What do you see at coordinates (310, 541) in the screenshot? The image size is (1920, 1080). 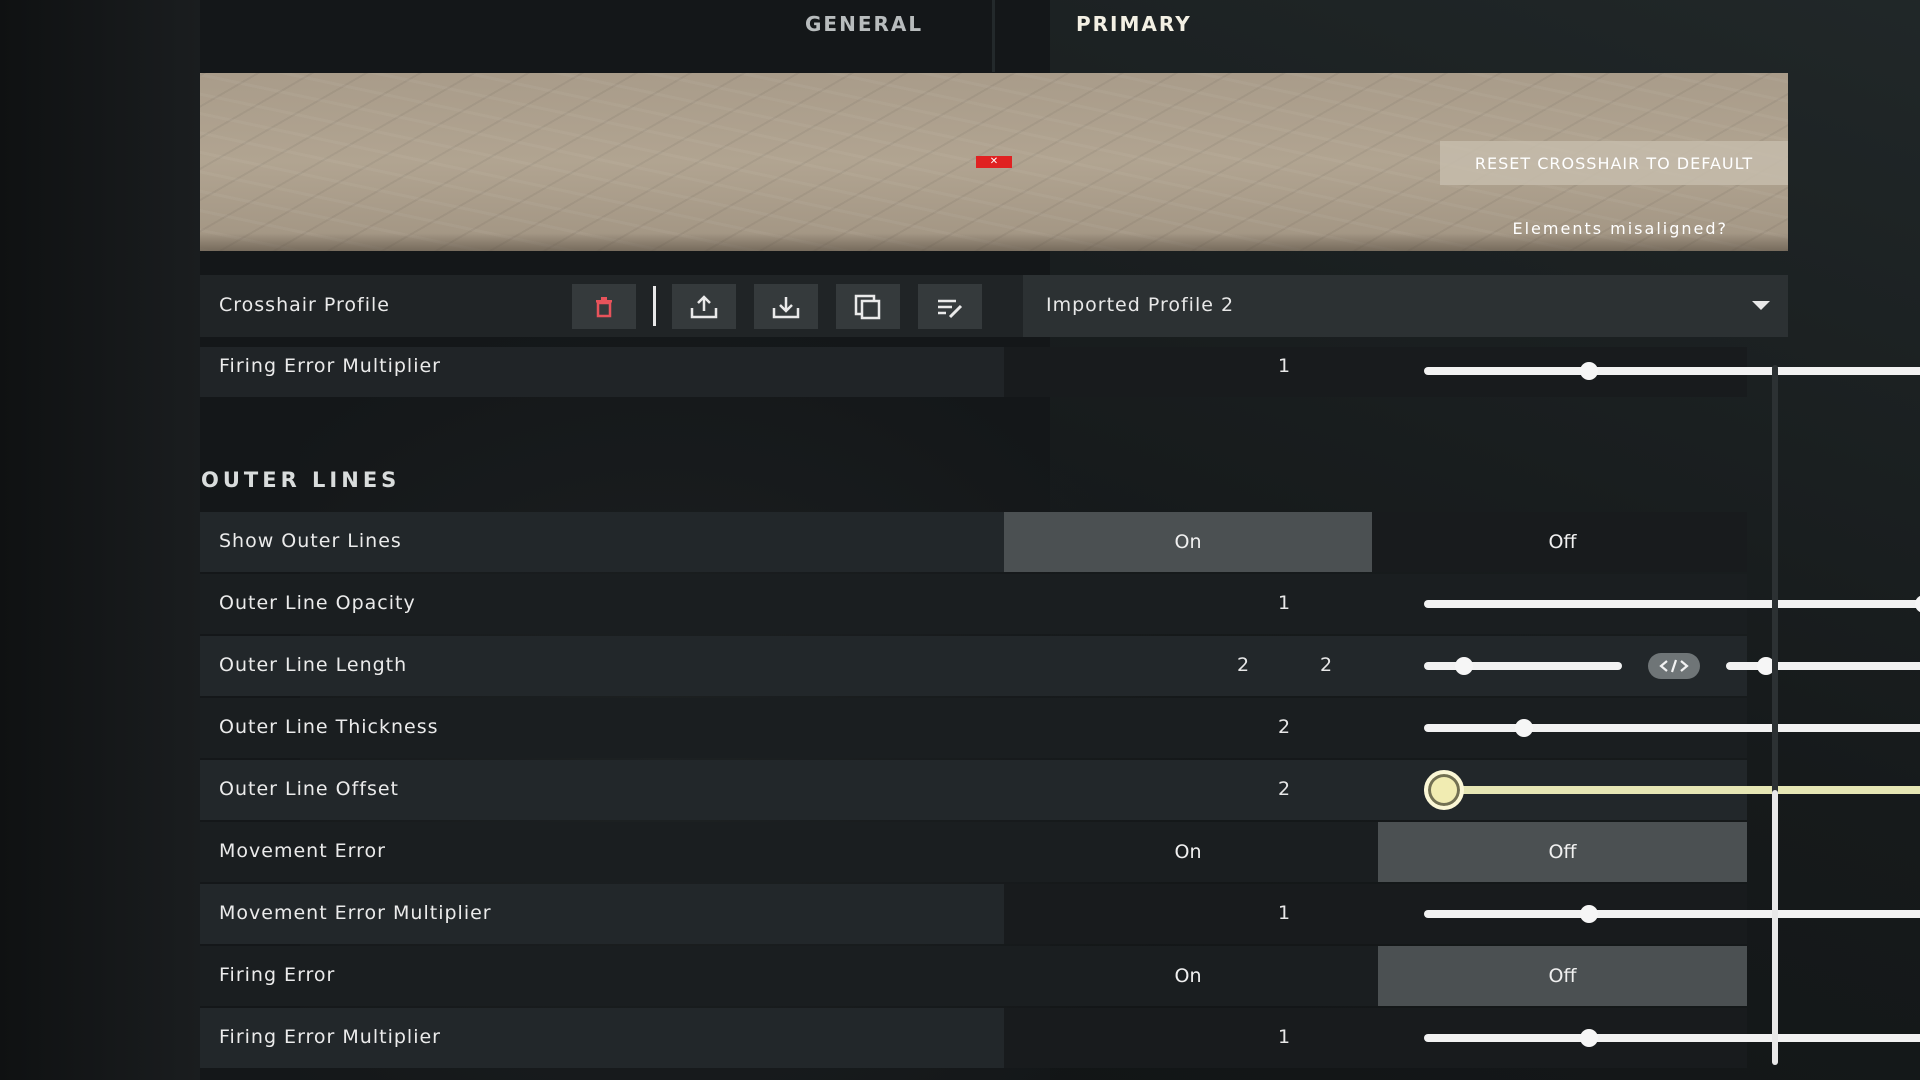 I see `row-label: Show Outer Lines` at bounding box center [310, 541].